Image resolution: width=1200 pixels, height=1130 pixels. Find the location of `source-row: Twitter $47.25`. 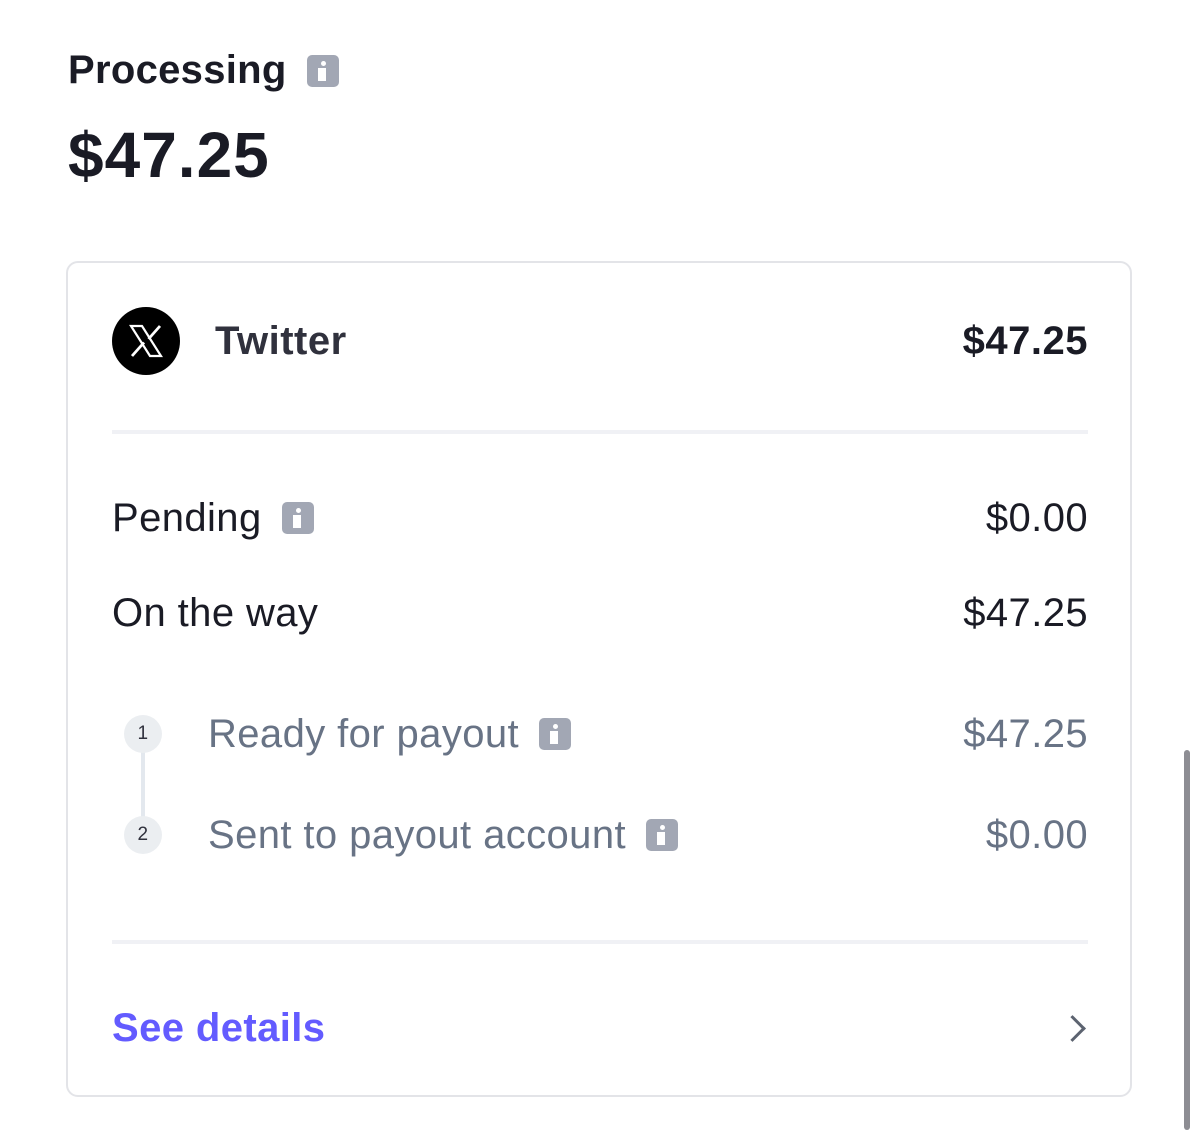

source-row: Twitter $47.25 is located at coordinates (600, 341).